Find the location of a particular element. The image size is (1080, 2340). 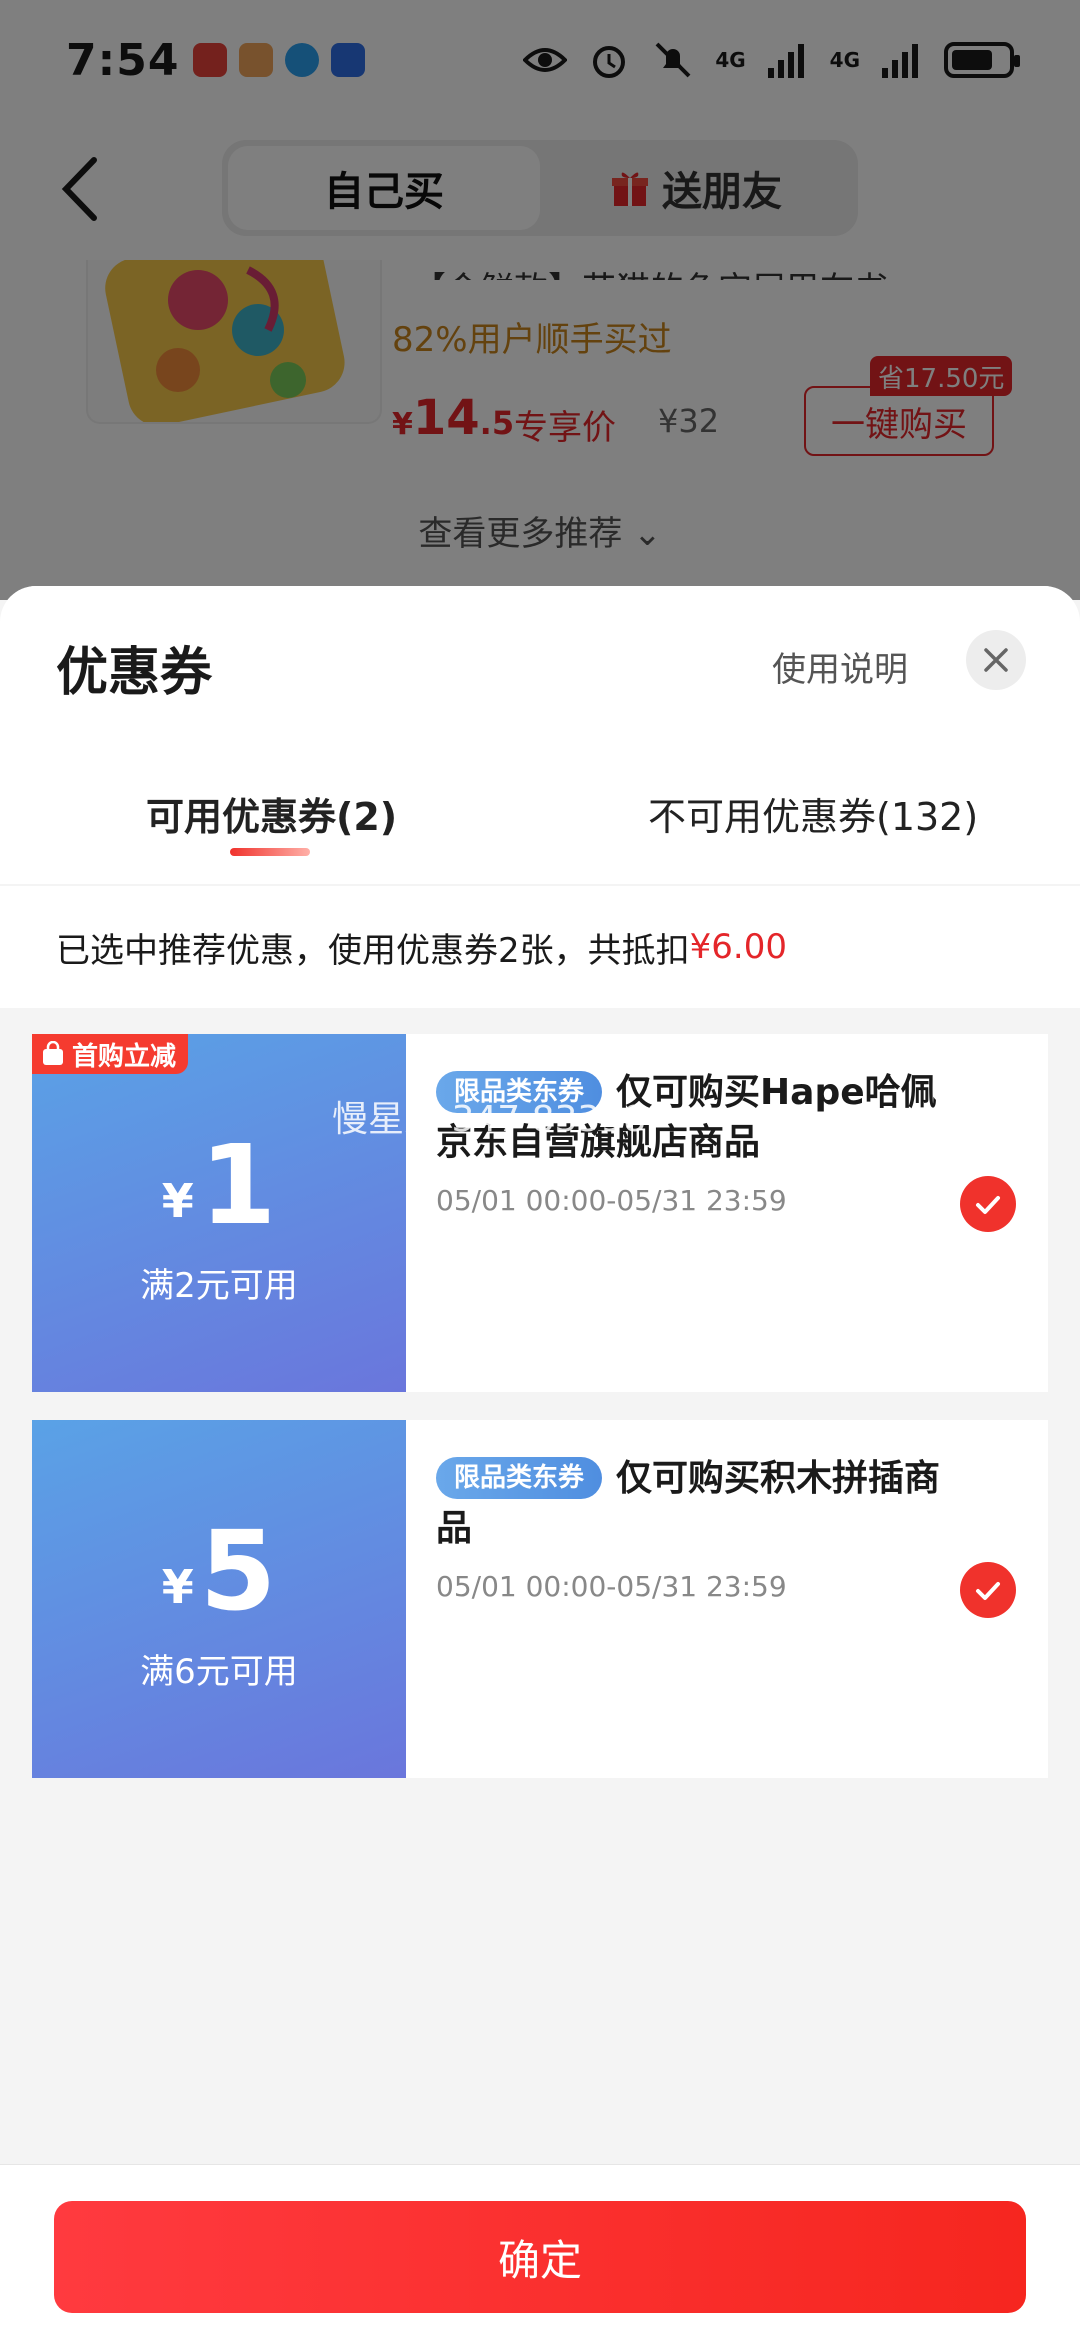

coupon-amount: ¥ 5 is located at coordinates (219, 1571).